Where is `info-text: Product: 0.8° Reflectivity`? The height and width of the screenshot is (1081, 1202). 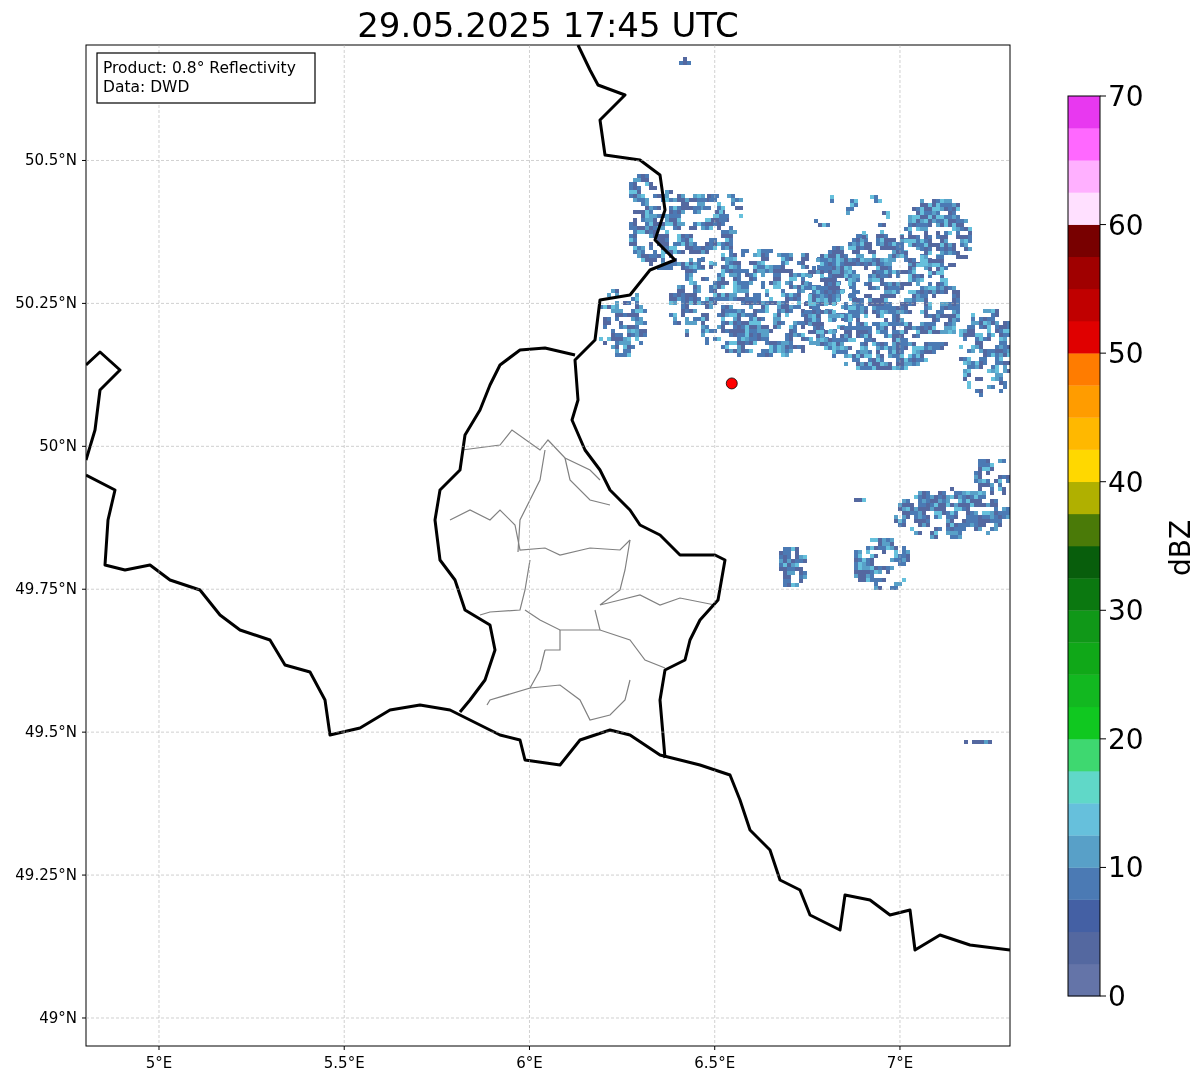 info-text: Product: 0.8° Reflectivity is located at coordinates (199, 68).